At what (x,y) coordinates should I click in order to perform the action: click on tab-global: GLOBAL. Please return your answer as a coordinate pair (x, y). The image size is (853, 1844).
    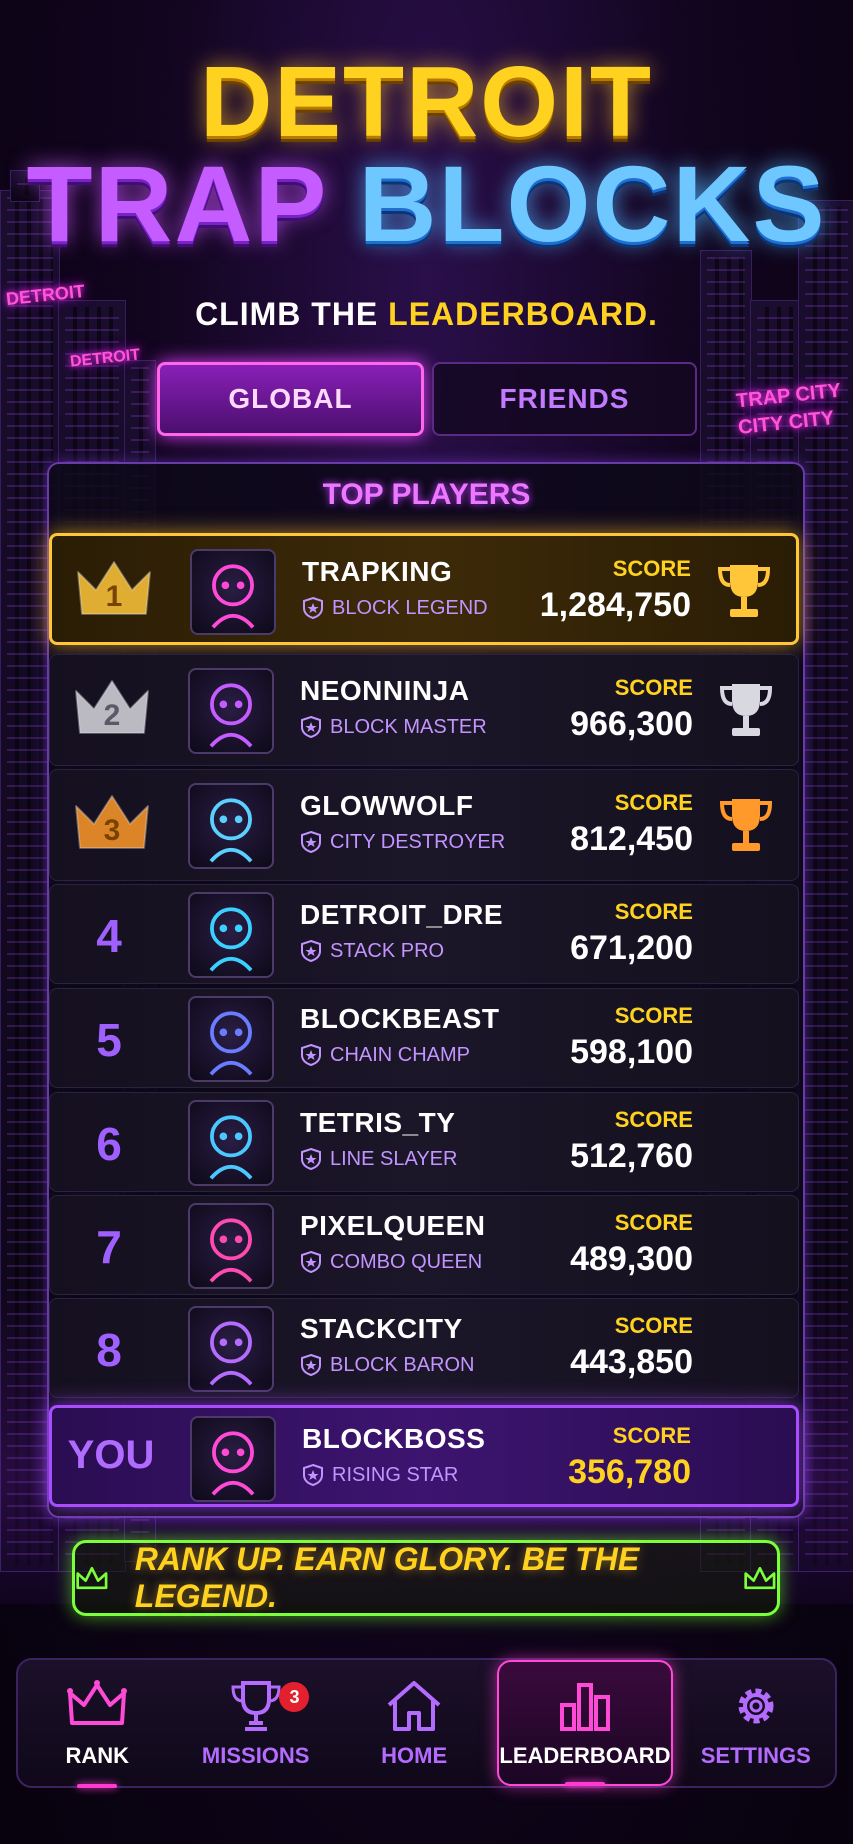
    Looking at the image, I should click on (290, 399).